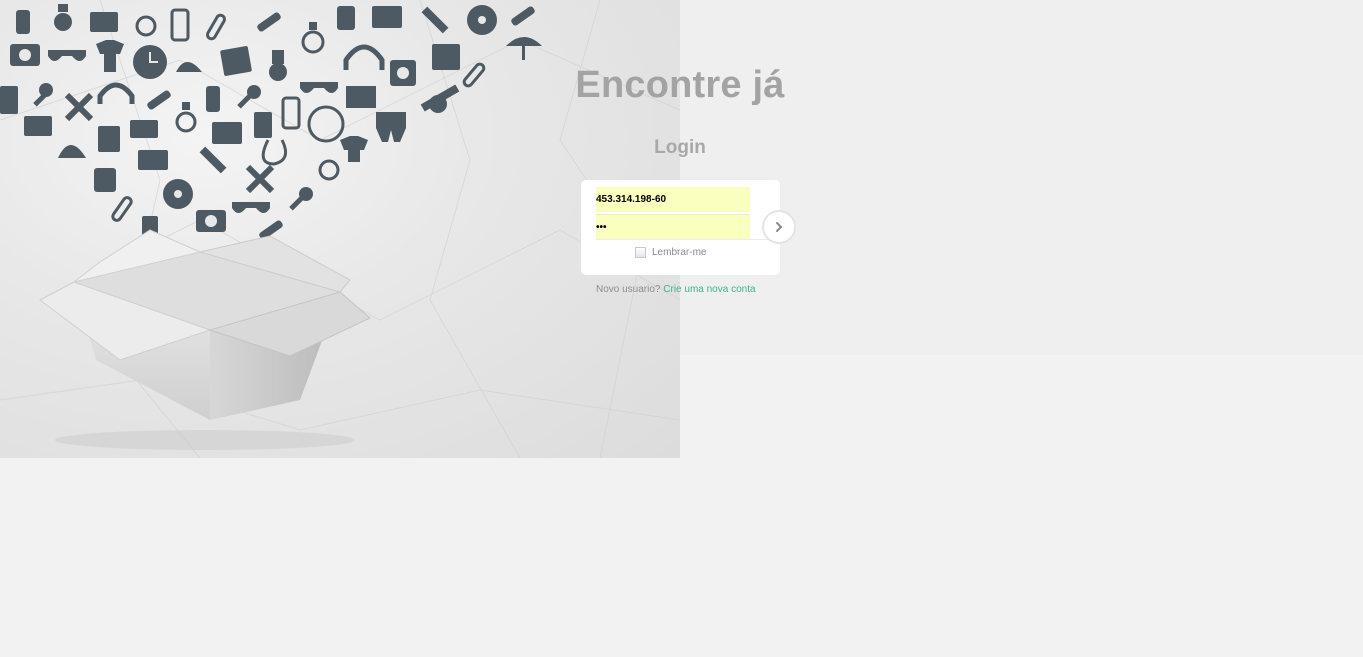  Describe the element at coordinates (640, 252) in the screenshot. I see `remember-me-checkbox` at that location.